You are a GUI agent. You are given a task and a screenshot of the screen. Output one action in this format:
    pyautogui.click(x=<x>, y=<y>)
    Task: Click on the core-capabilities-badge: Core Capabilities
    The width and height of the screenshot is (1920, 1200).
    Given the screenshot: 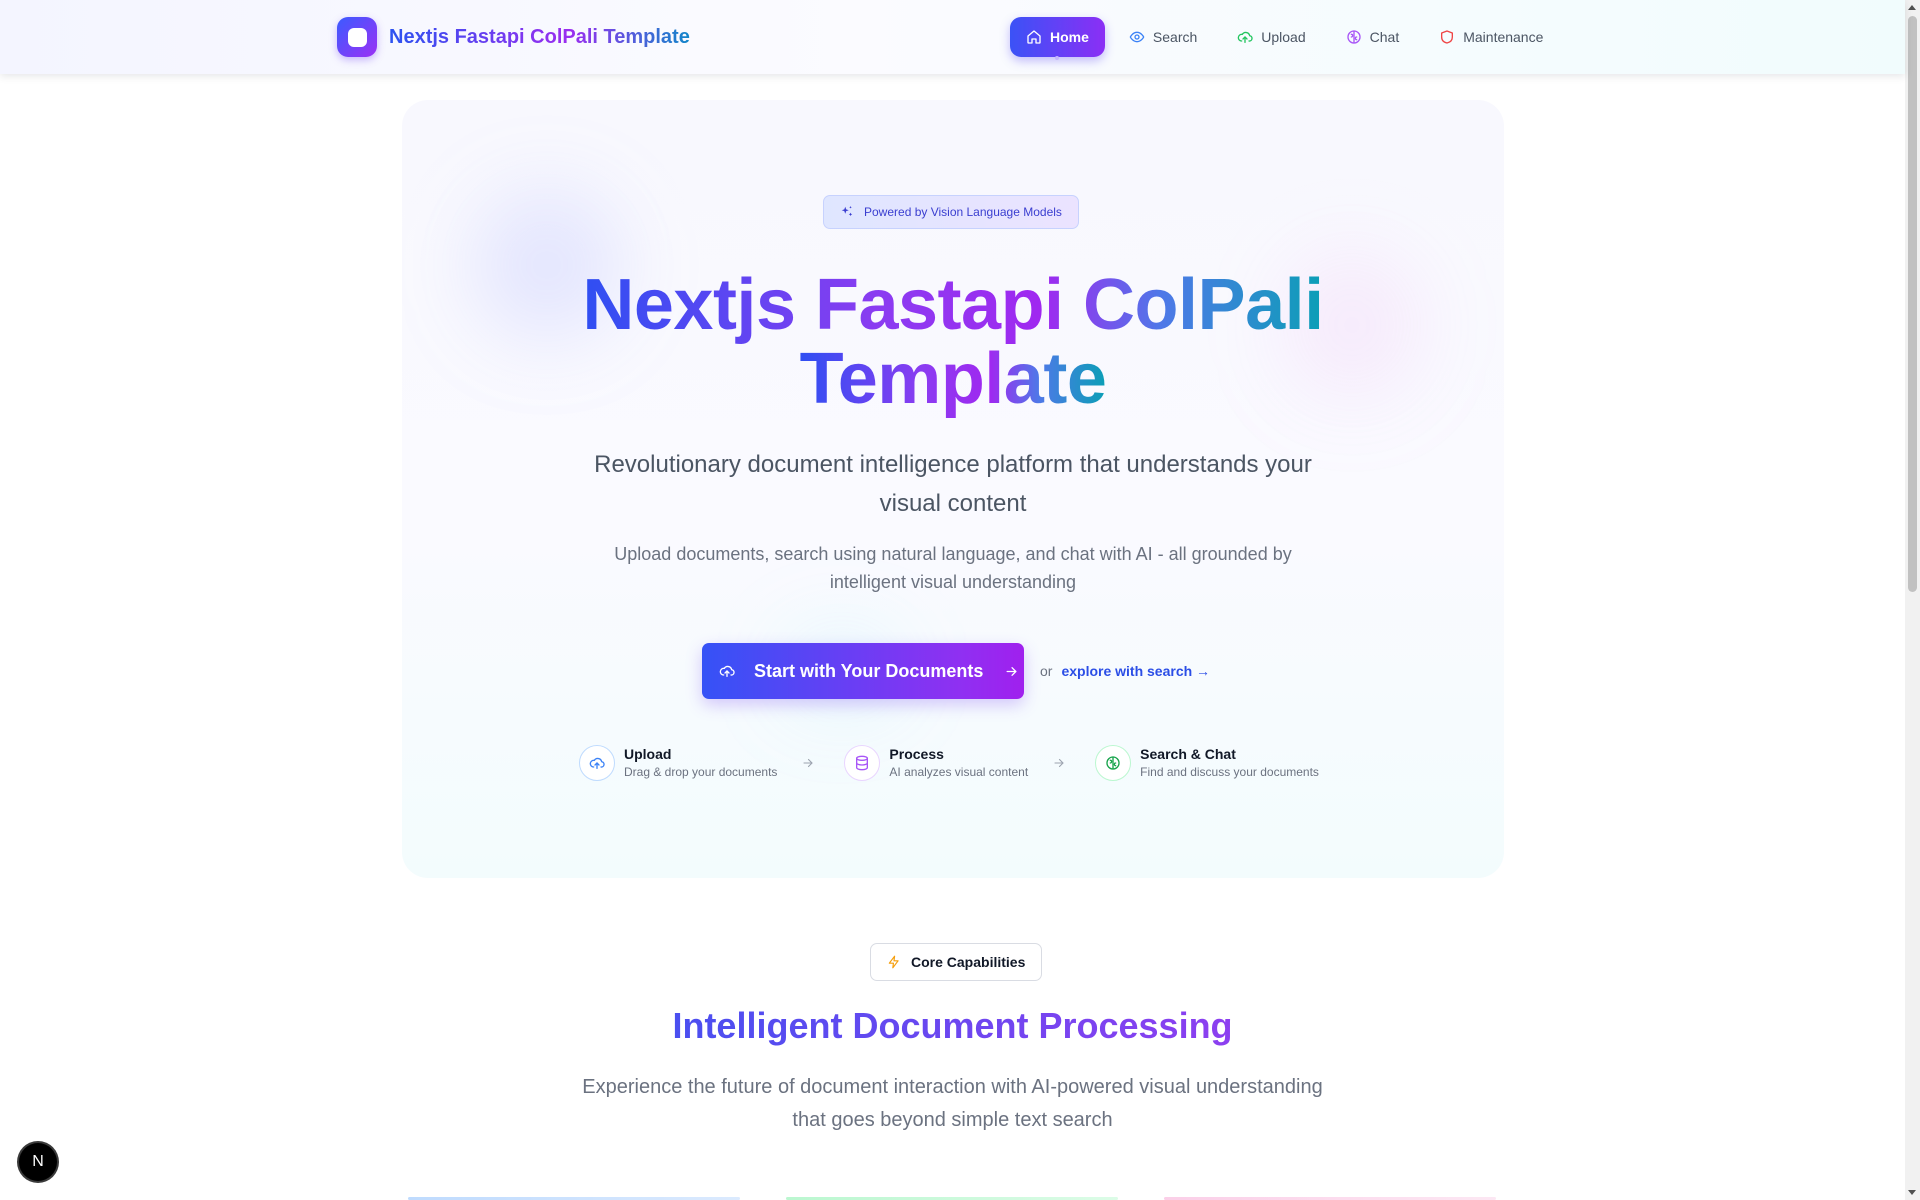 What is the action you would take?
    pyautogui.click(x=956, y=962)
    